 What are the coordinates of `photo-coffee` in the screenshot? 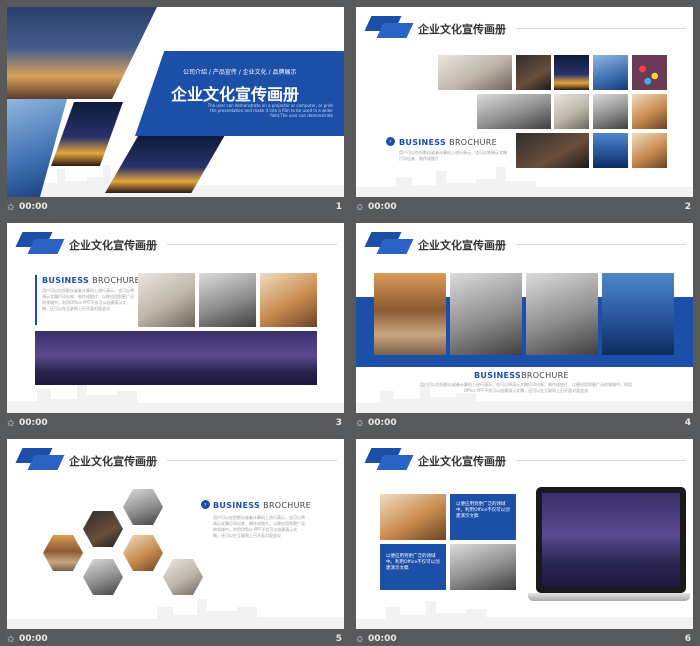 It's located at (649, 111).